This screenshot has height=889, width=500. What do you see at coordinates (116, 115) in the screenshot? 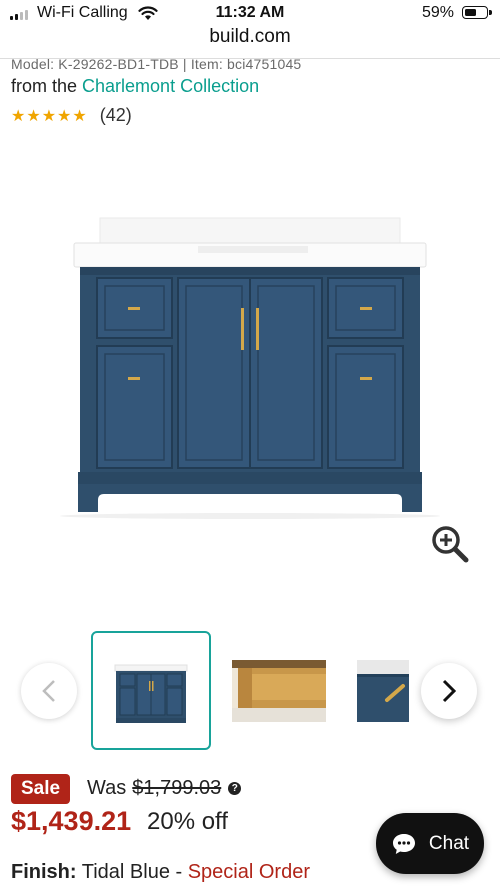
I see `review-count: (42)` at bounding box center [116, 115].